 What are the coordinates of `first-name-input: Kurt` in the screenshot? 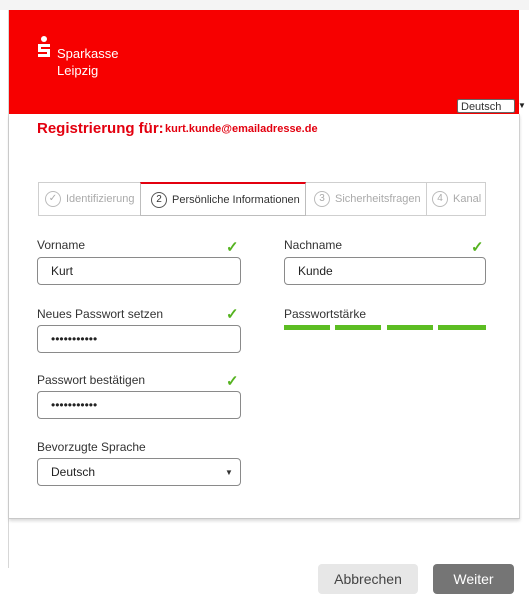 It's located at (139, 271).